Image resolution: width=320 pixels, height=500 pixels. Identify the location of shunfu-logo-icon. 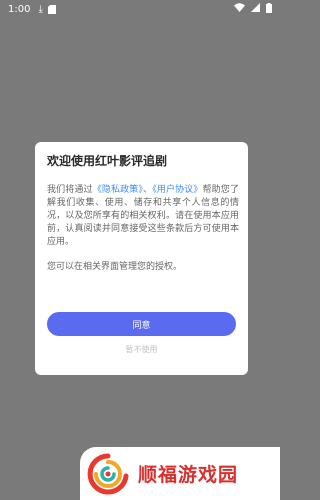
(108, 474).